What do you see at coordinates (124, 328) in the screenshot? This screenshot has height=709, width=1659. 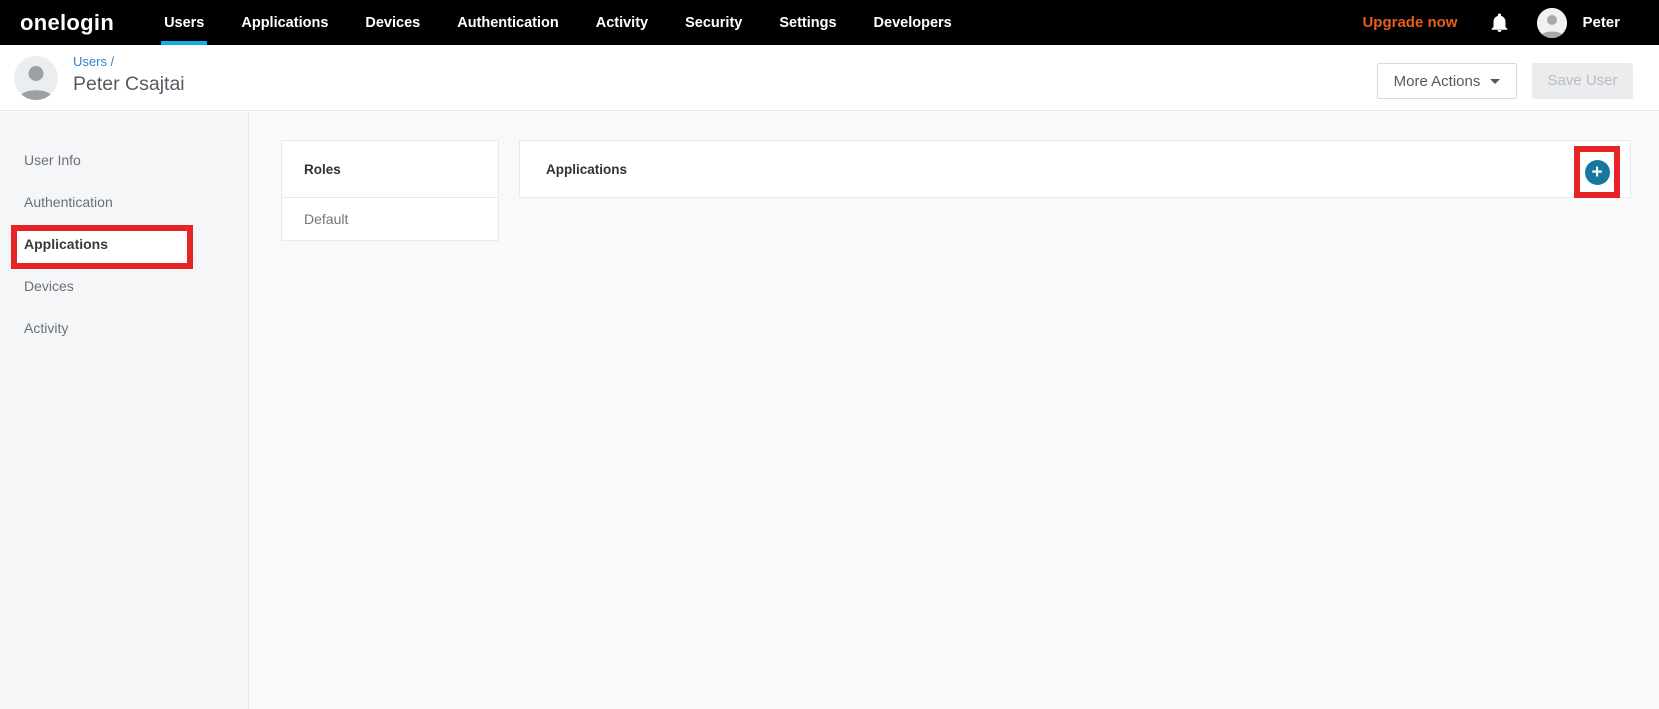 I see `sidebar-item-activity: Activity` at bounding box center [124, 328].